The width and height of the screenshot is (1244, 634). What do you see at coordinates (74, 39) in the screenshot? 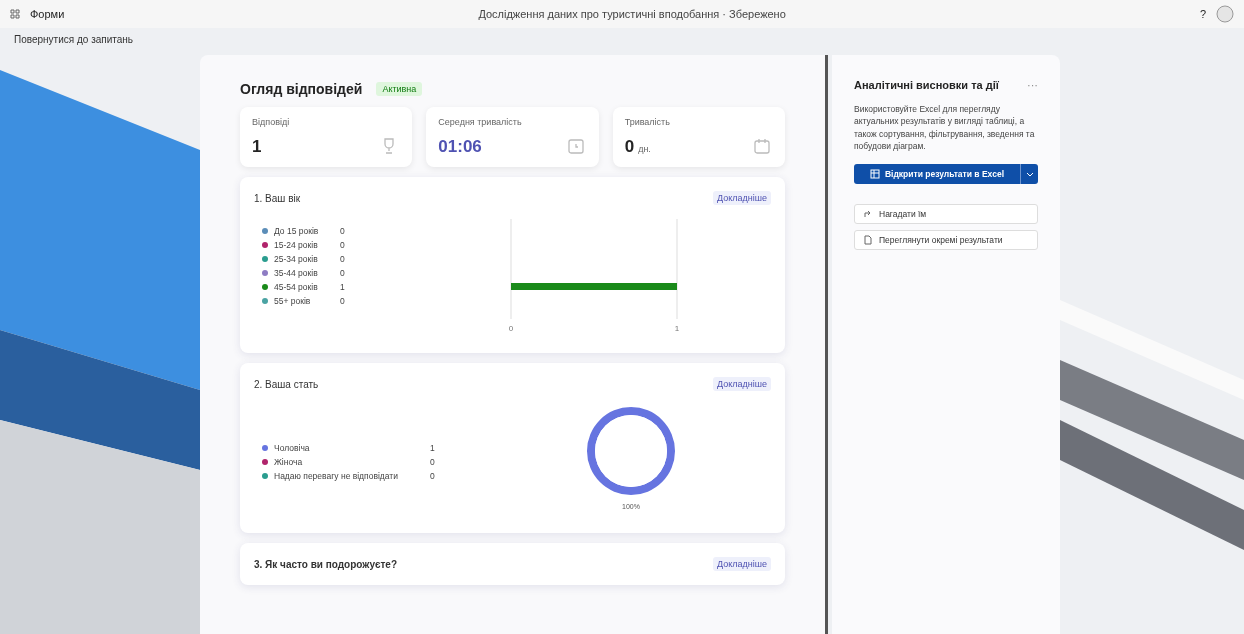
I see `back-link: Повернутися до запитань` at bounding box center [74, 39].